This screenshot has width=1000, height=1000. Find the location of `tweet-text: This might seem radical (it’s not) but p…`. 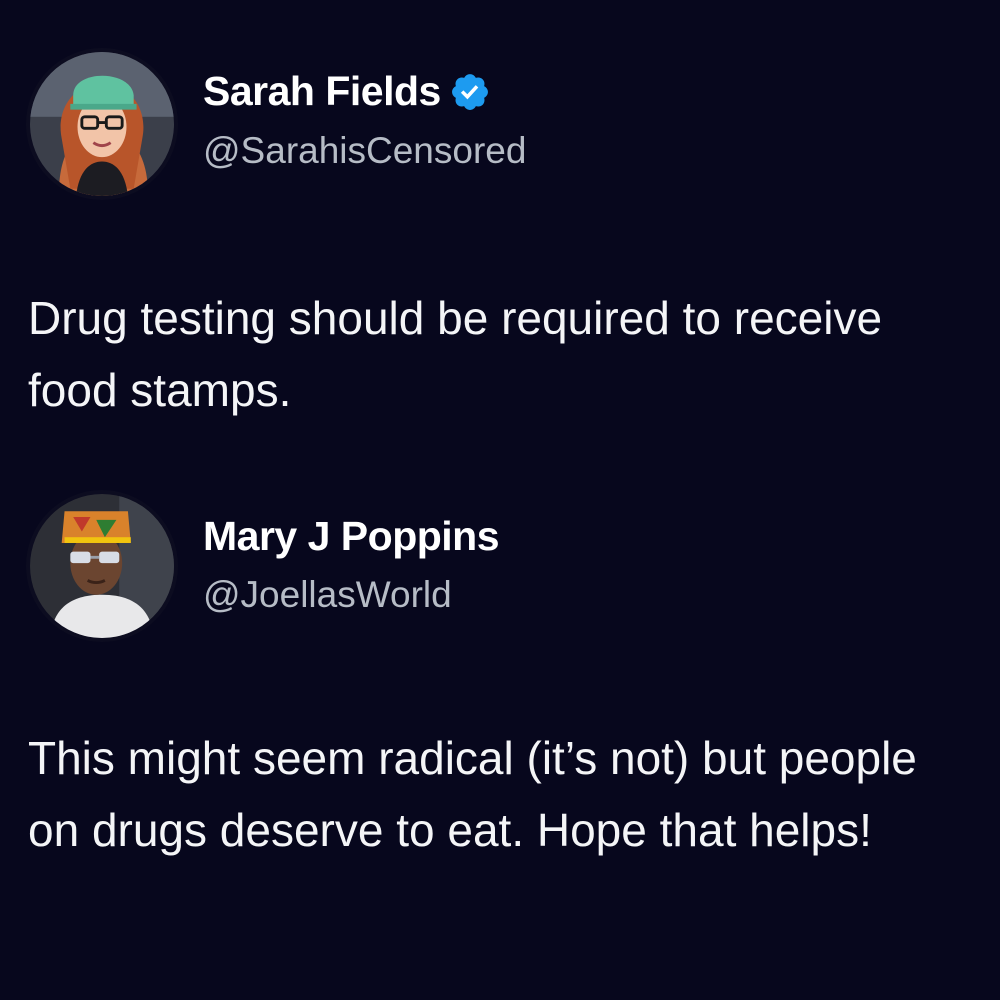

tweet-text: This might seem radical (it’s not) but p… is located at coordinates (472, 794).